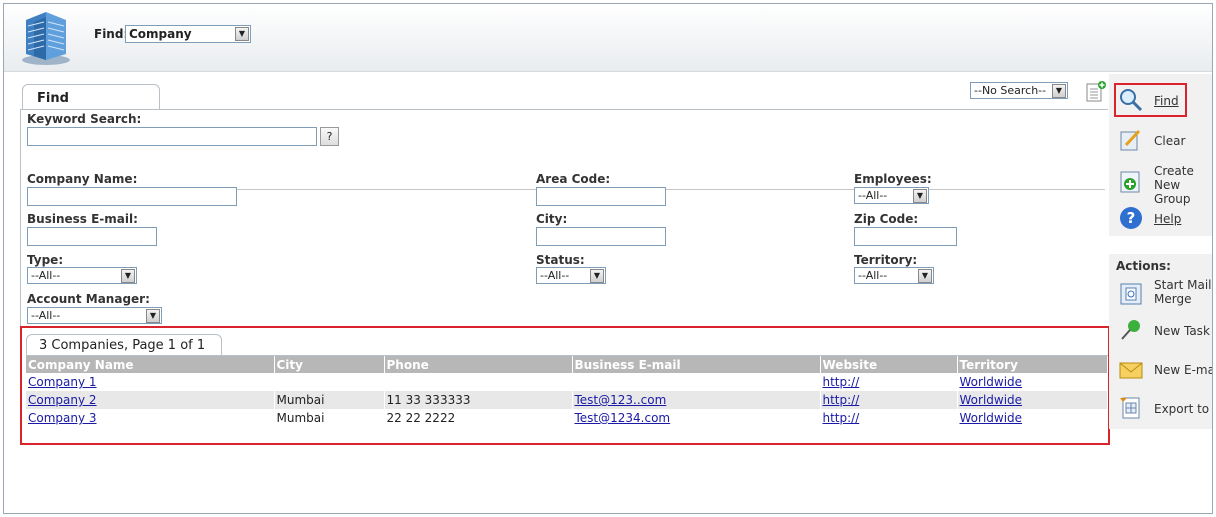 The image size is (1216, 517). I want to click on account-manager-label: Account Manager:, so click(88, 299).